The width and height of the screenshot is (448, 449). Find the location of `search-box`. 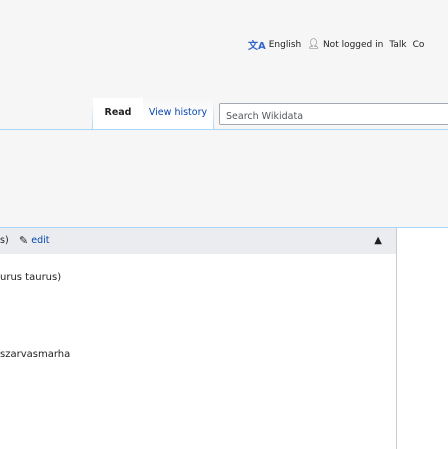

search-box is located at coordinates (333, 115).